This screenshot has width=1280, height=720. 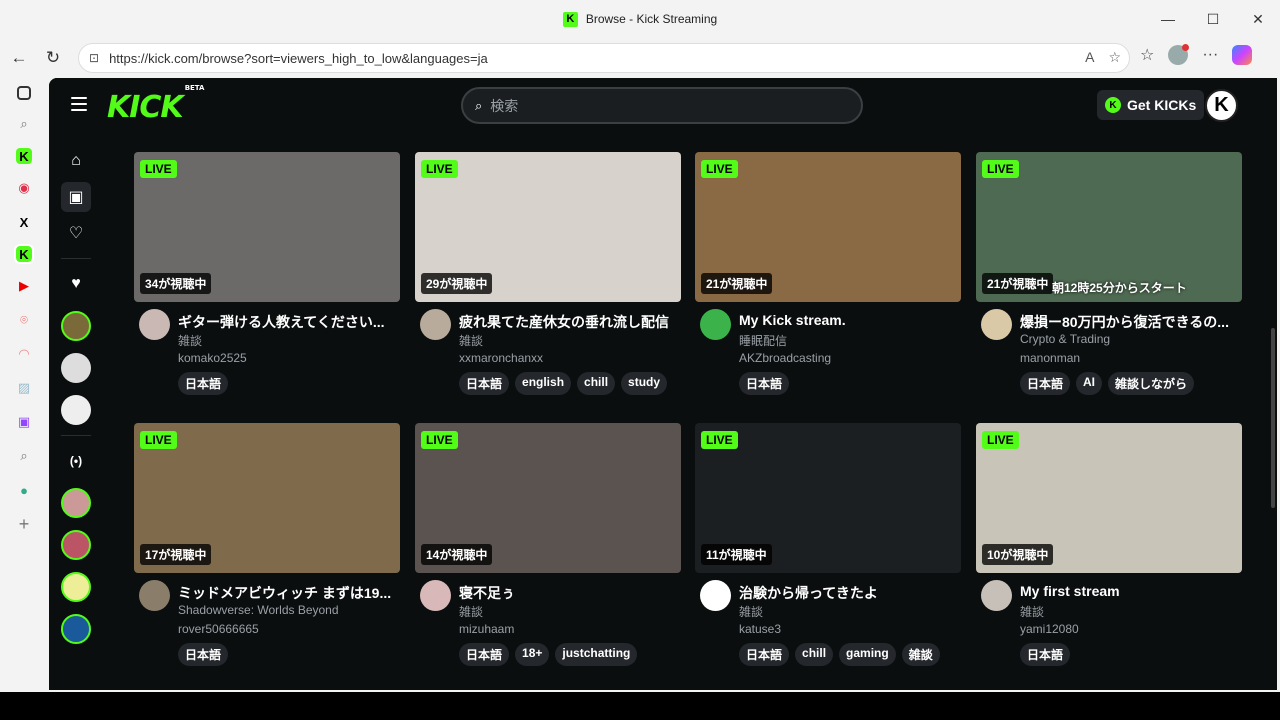 I want to click on stream-title: 疲れ果てた産休女の垂れ流し配信, so click(x=569, y=322).